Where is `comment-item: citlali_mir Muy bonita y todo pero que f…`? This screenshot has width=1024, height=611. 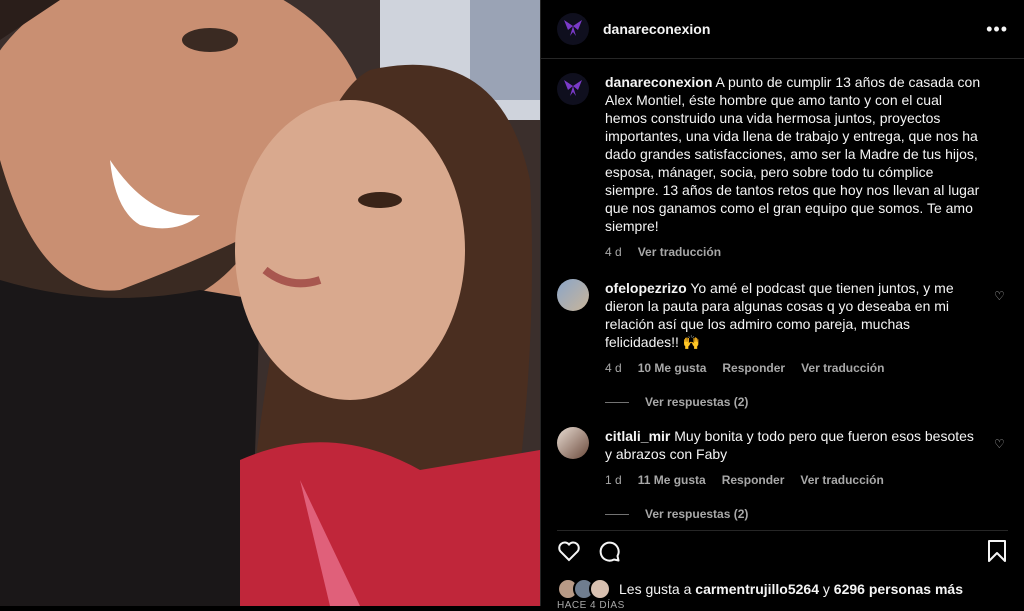 comment-item: citlali_mir Muy bonita y todo pero que f… is located at coordinates (782, 458).